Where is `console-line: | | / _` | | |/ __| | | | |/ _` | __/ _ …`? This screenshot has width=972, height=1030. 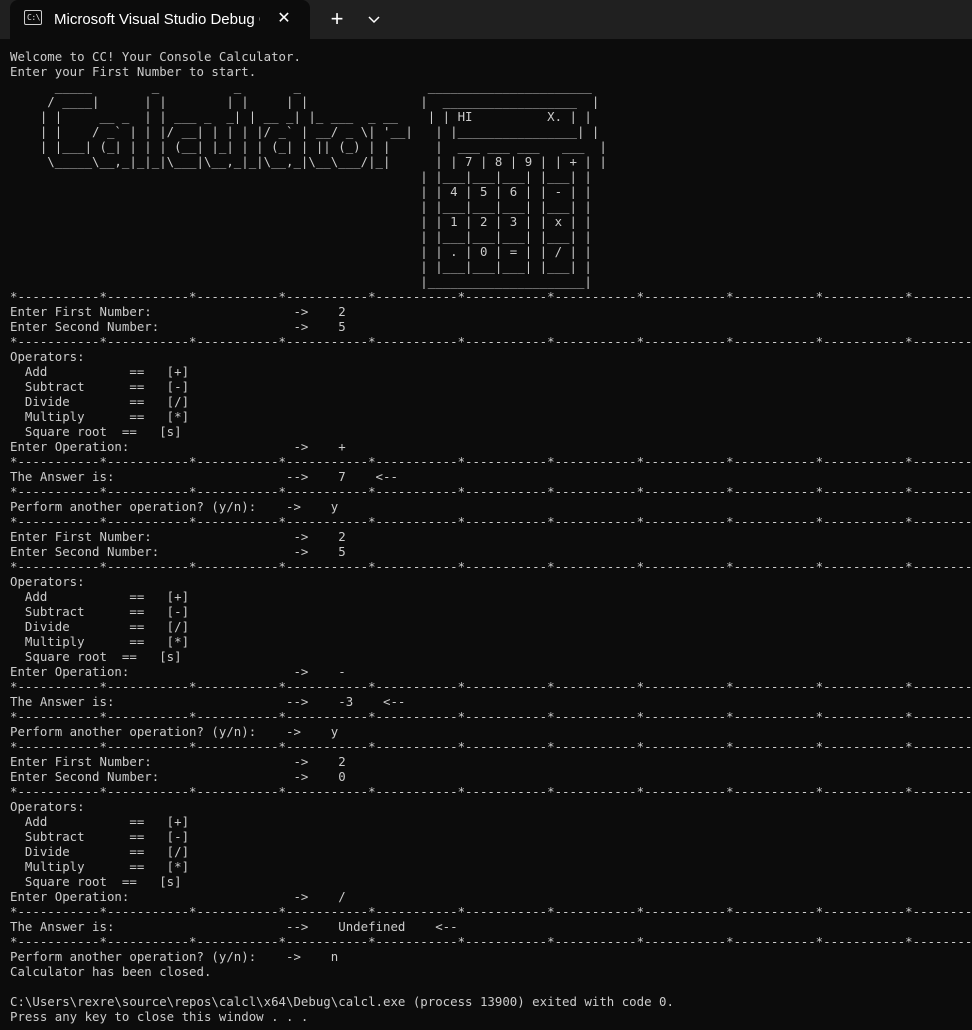 console-line: | | / _` | | |/ __| | | | |/ _` | __/ _ … is located at coordinates (305, 131).